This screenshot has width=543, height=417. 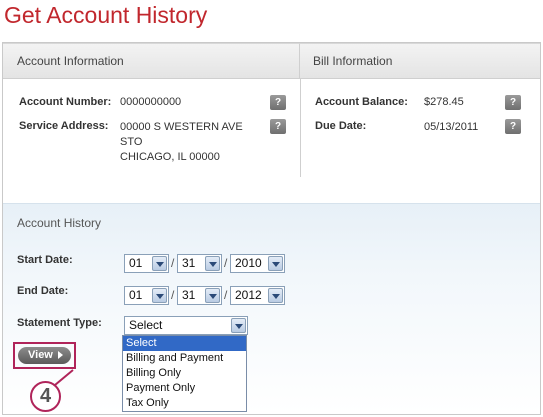 I want to click on service-address-label: Service Address:, so click(x=64, y=126).